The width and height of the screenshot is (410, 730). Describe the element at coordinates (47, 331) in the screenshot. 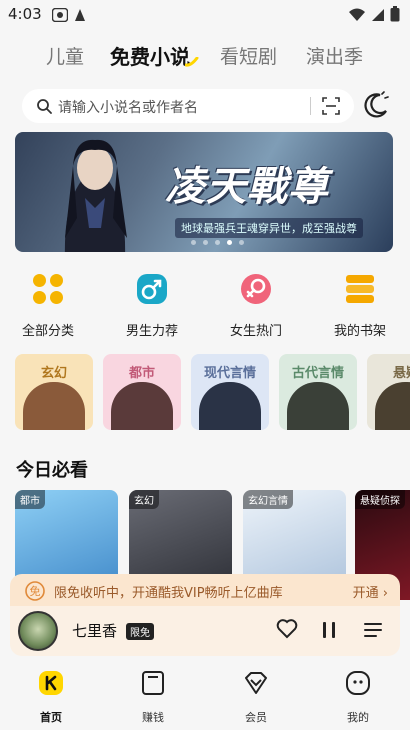

I see `quick-label: 全部分类` at that location.